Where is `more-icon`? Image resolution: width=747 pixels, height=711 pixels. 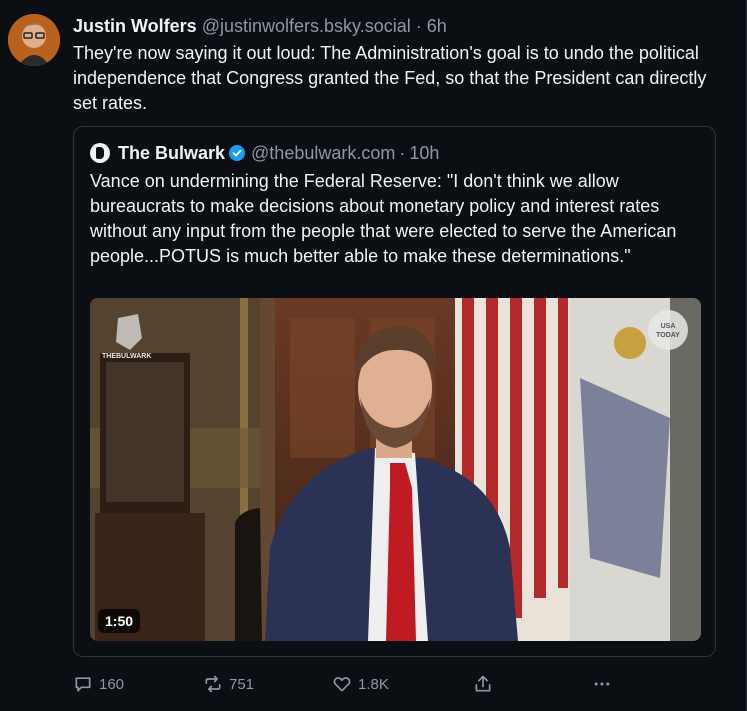
more-icon is located at coordinates (602, 684).